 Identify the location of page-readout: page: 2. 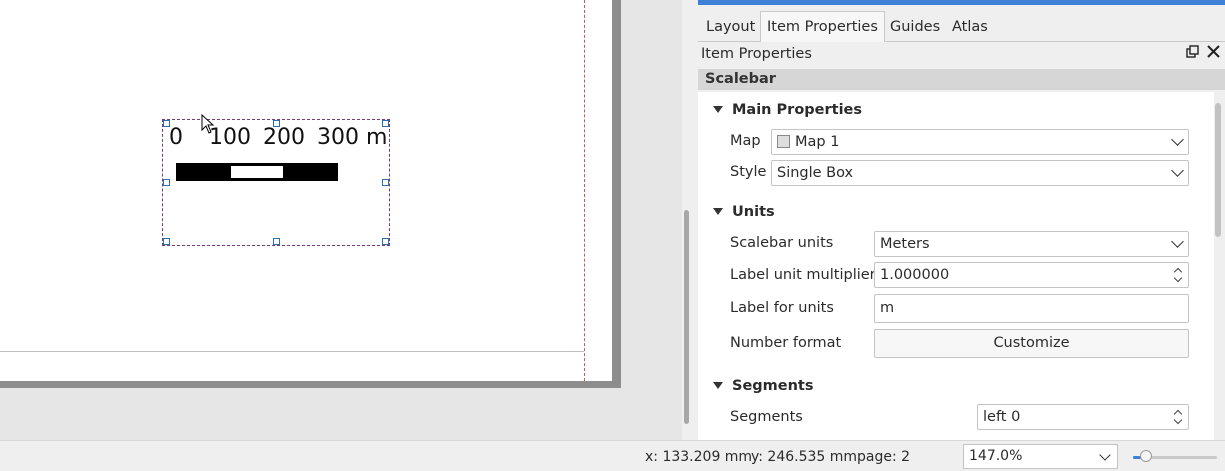
(884, 457).